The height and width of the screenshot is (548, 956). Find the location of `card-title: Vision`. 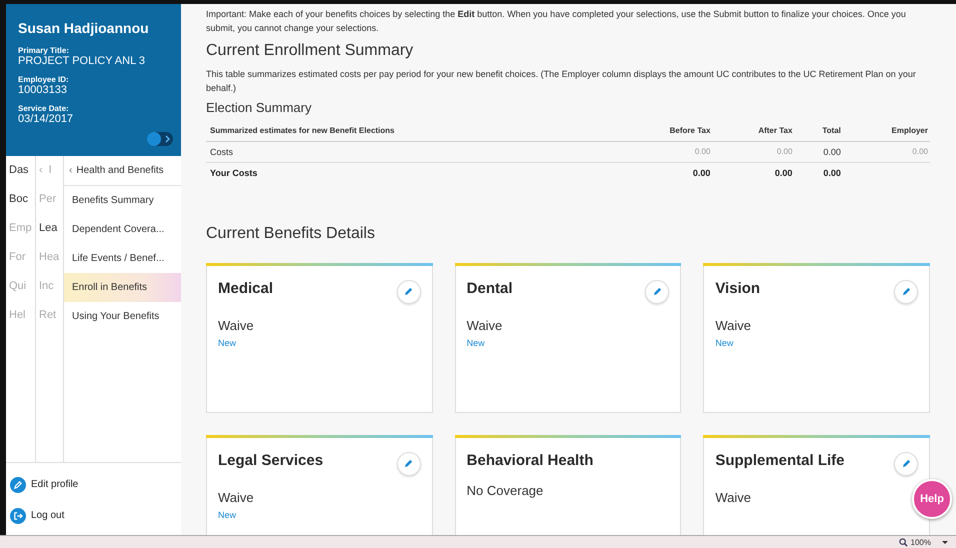

card-title: Vision is located at coordinates (737, 288).